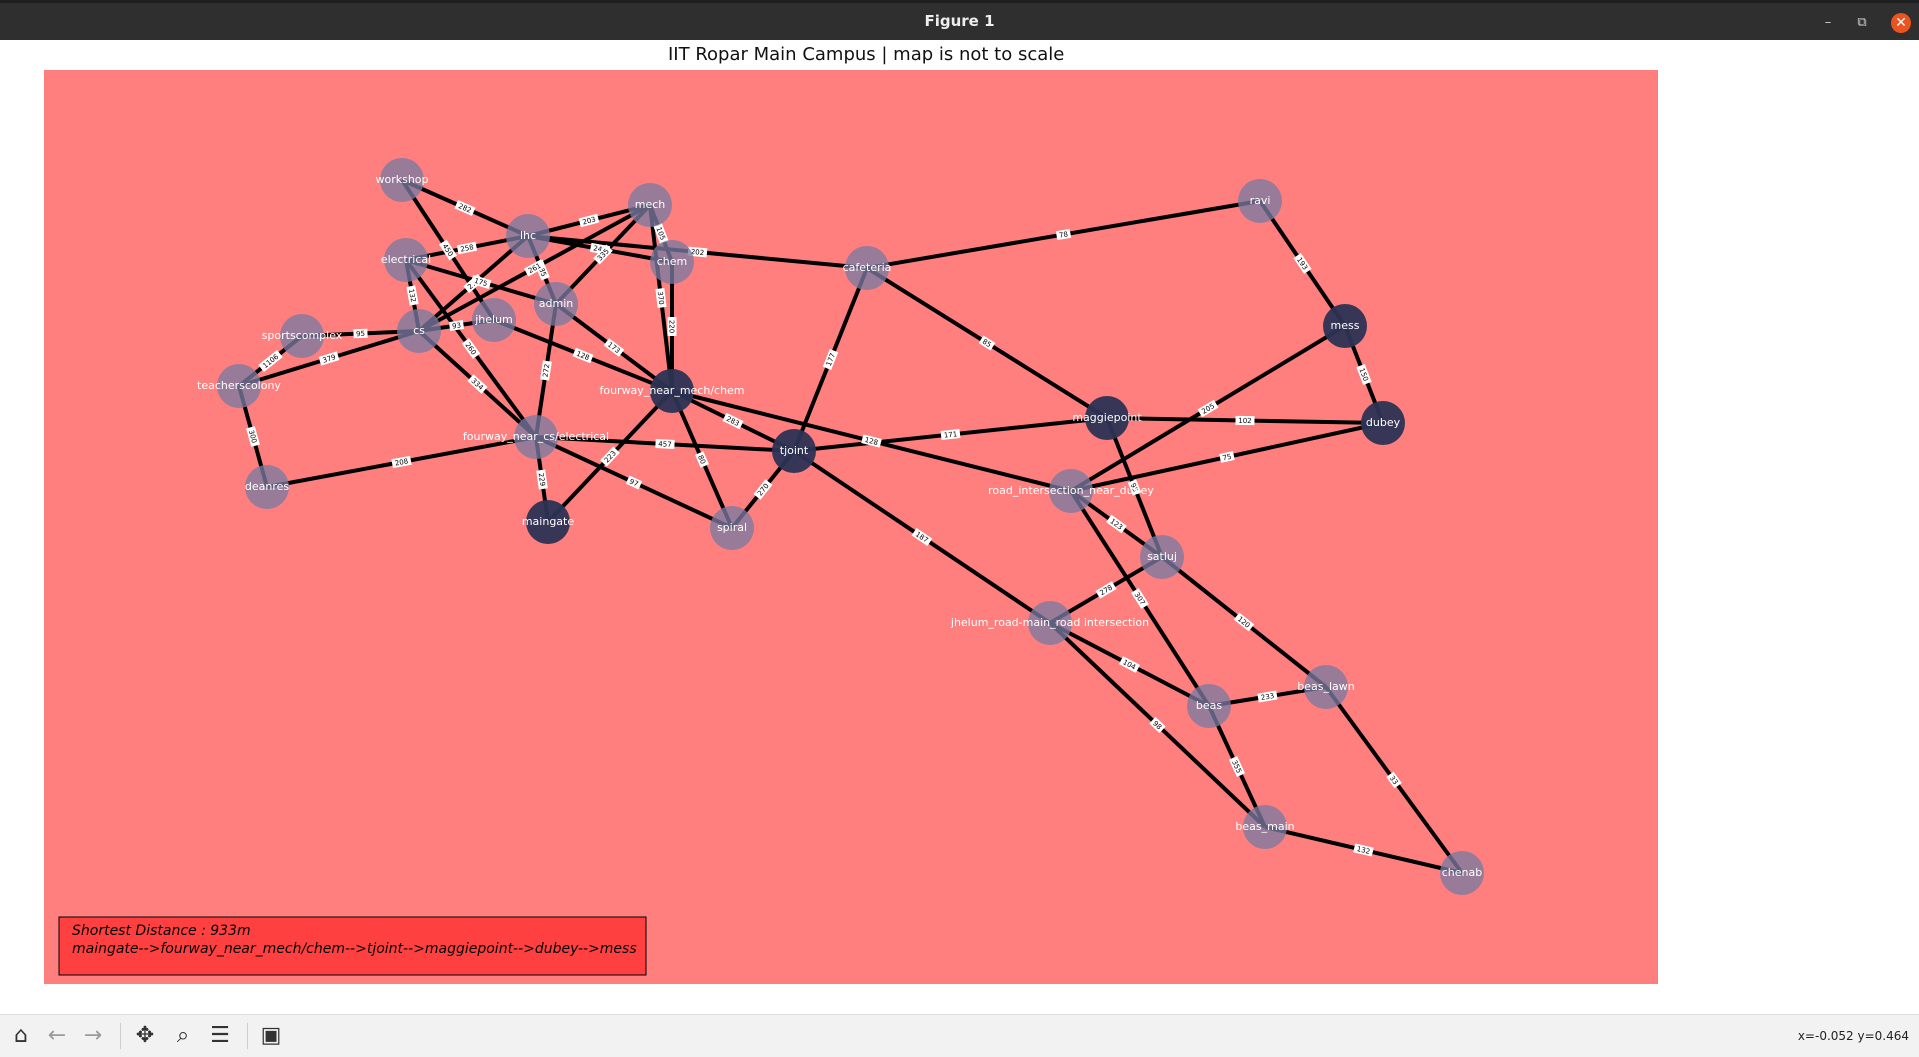  What do you see at coordinates (650, 204) in the screenshot?
I see `node-label-mech: mech` at bounding box center [650, 204].